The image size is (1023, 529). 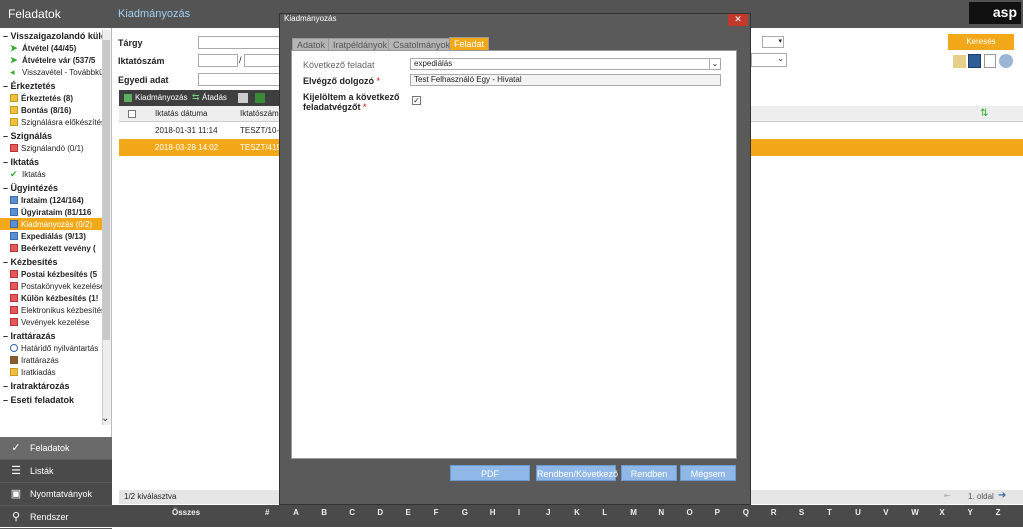 What do you see at coordinates (801, 512) in the screenshot?
I see `alphabet-letter-link: S` at bounding box center [801, 512].